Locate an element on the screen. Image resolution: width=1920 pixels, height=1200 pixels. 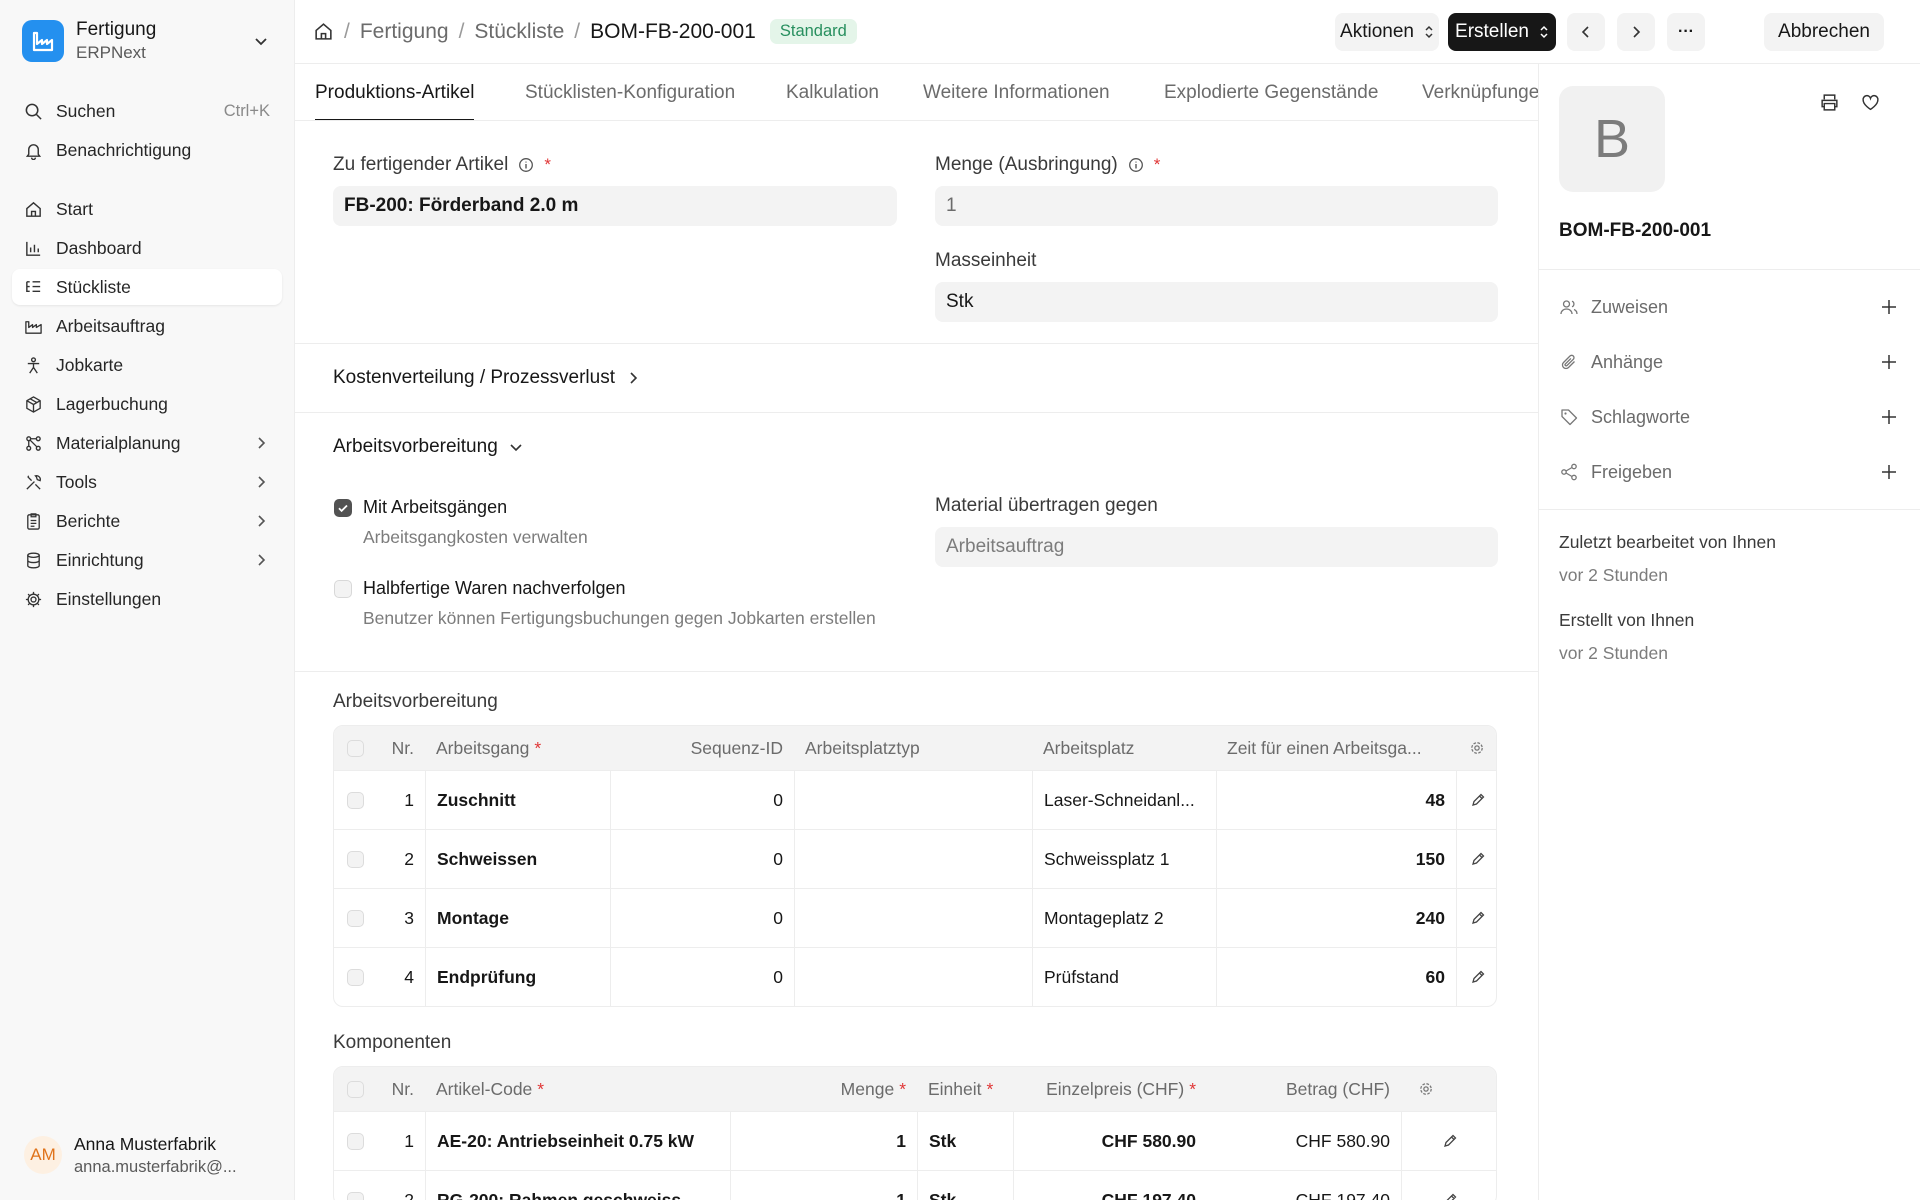
previous-button is located at coordinates (1586, 32).